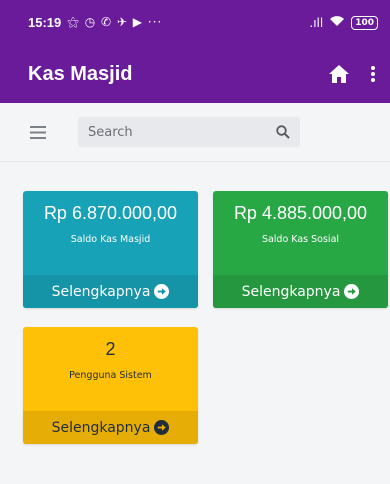  What do you see at coordinates (115, 22) in the screenshot?
I see `notification-icons: ⚝ ◷ ✆ ✈ ▶ ···` at bounding box center [115, 22].